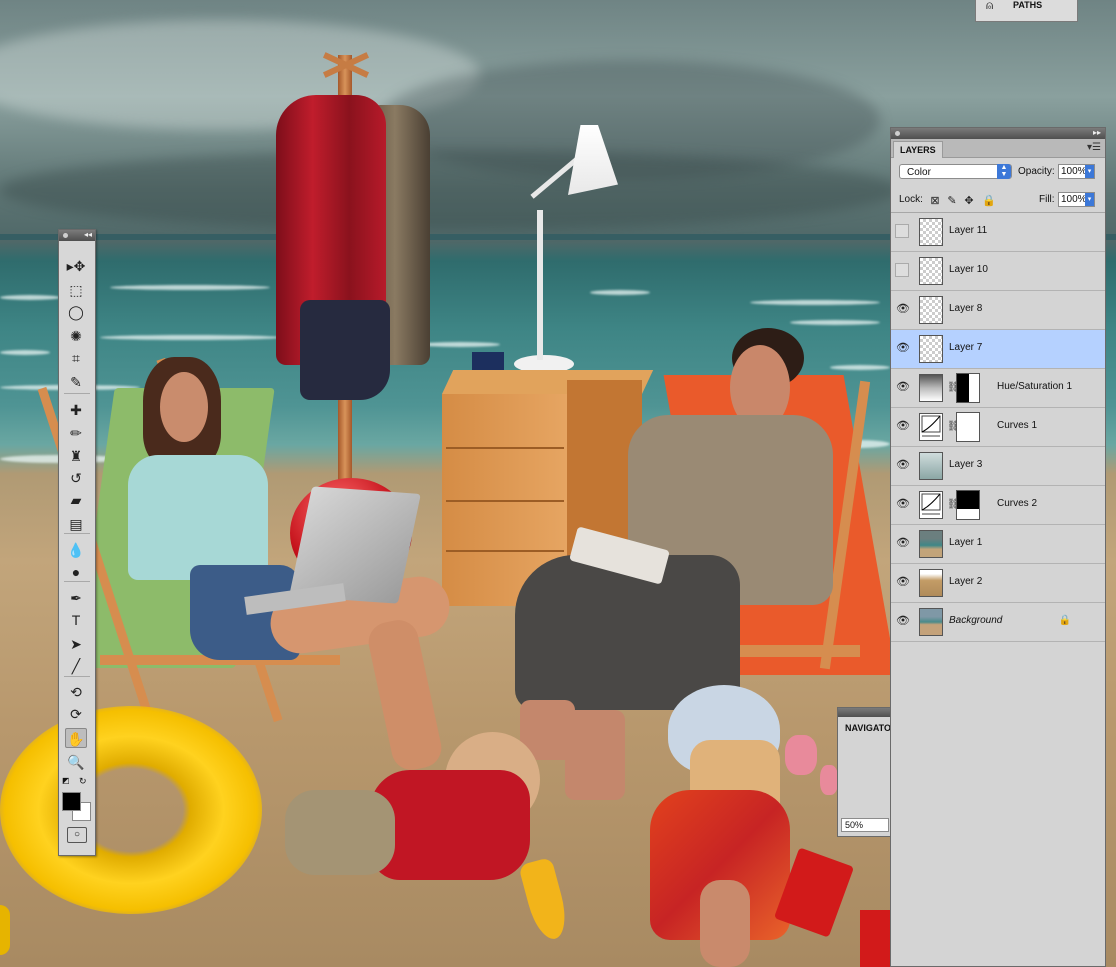 The height and width of the screenshot is (967, 1116). Describe the element at coordinates (88, 234) in the screenshot. I see `collapse-icon: ◂◂` at that location.